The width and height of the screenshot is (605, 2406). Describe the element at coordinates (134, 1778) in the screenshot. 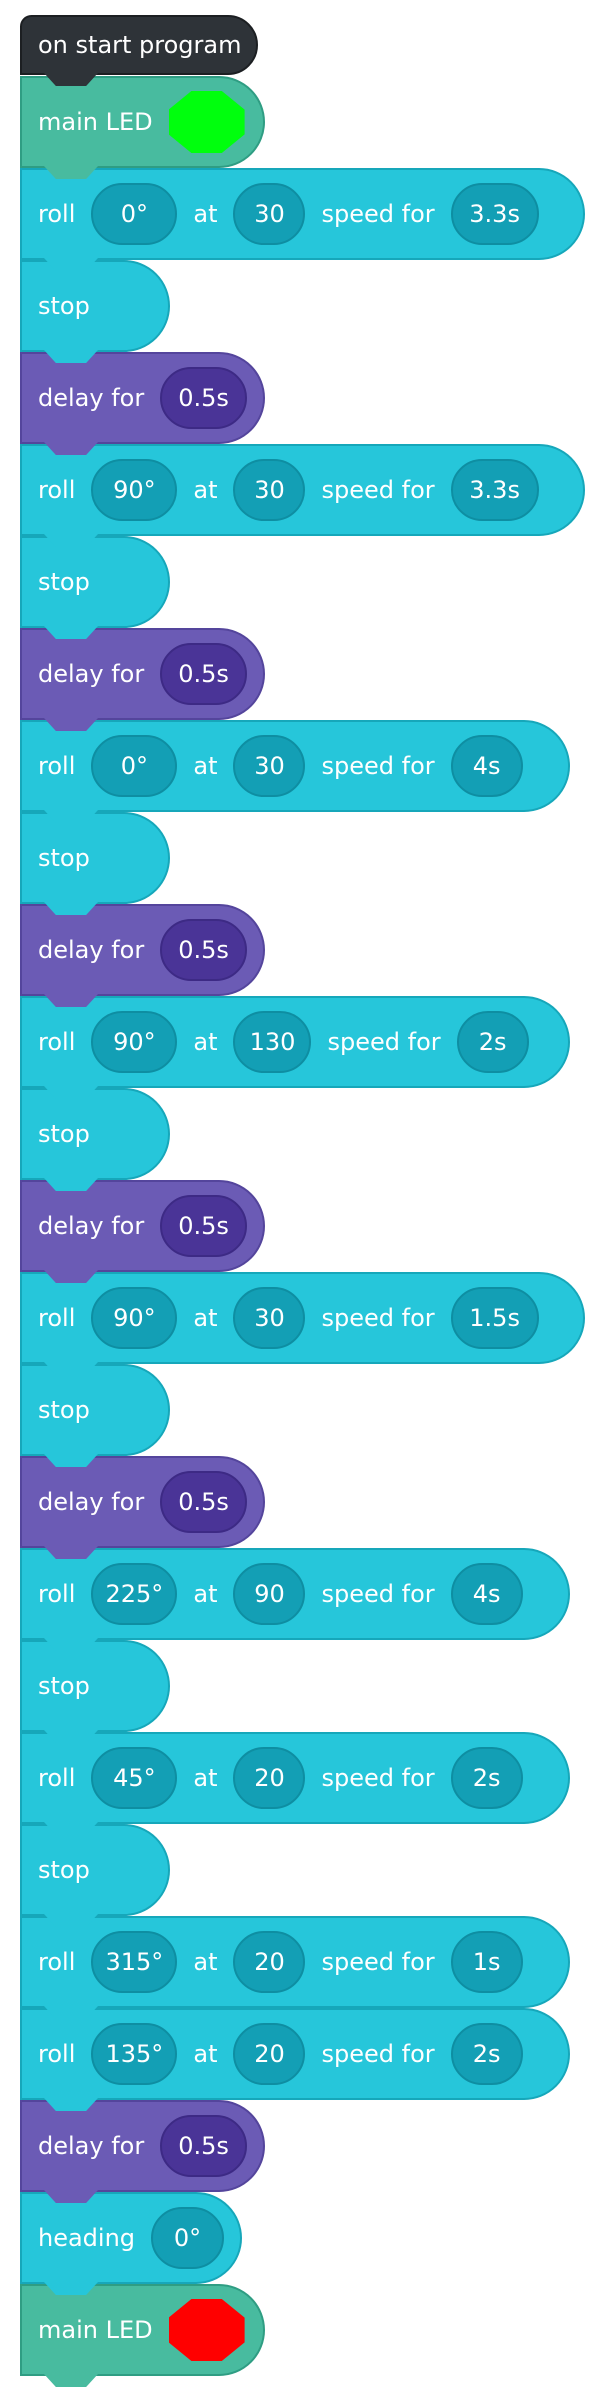

I see `heading-value-input: 45°` at that location.